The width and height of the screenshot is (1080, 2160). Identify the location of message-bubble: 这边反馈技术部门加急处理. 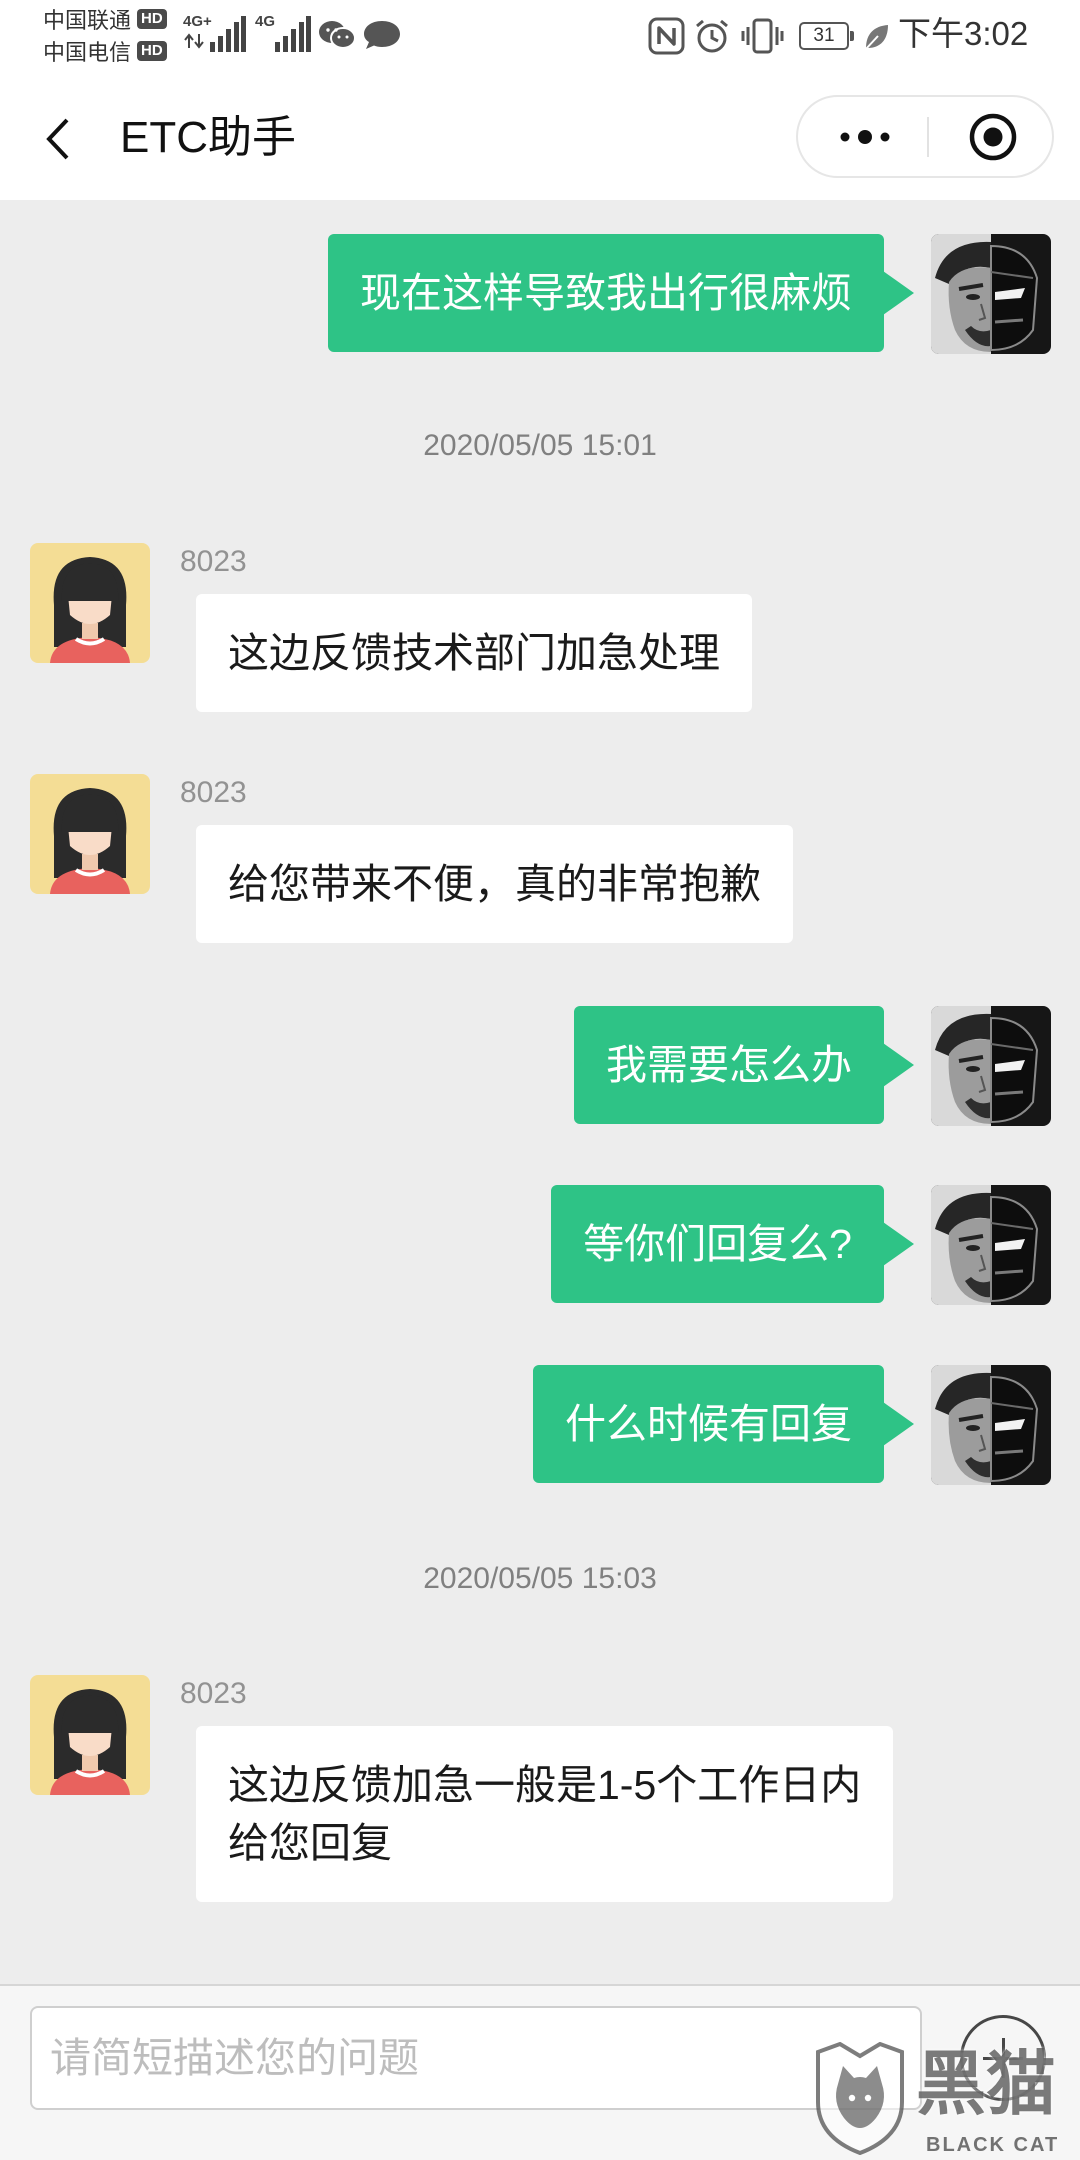
(474, 653).